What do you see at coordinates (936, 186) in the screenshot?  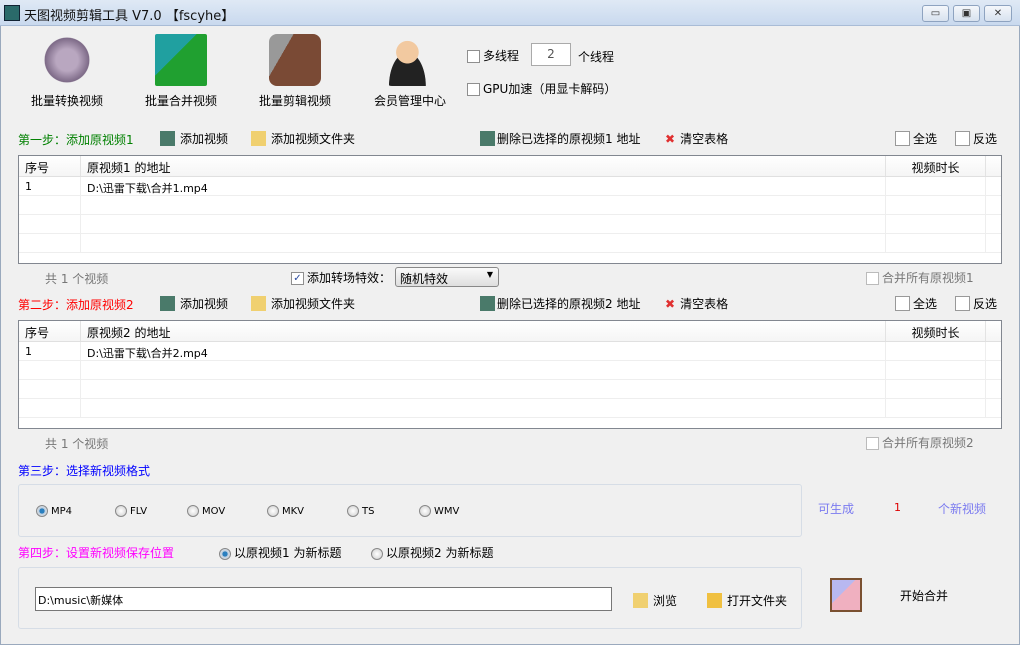 I see `row-duration` at bounding box center [936, 186].